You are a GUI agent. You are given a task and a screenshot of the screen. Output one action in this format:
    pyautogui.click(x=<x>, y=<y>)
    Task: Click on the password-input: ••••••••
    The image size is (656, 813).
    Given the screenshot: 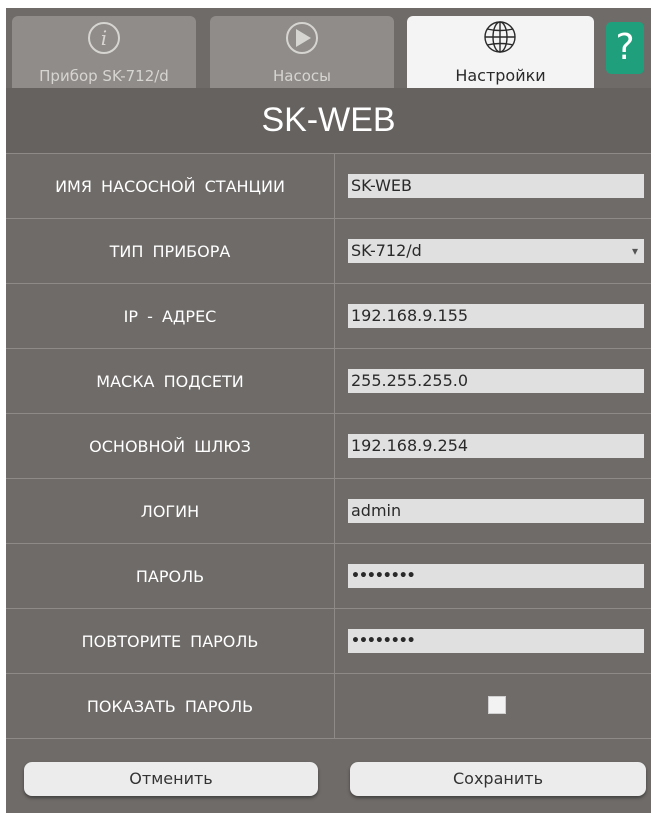 What is the action you would take?
    pyautogui.click(x=496, y=576)
    